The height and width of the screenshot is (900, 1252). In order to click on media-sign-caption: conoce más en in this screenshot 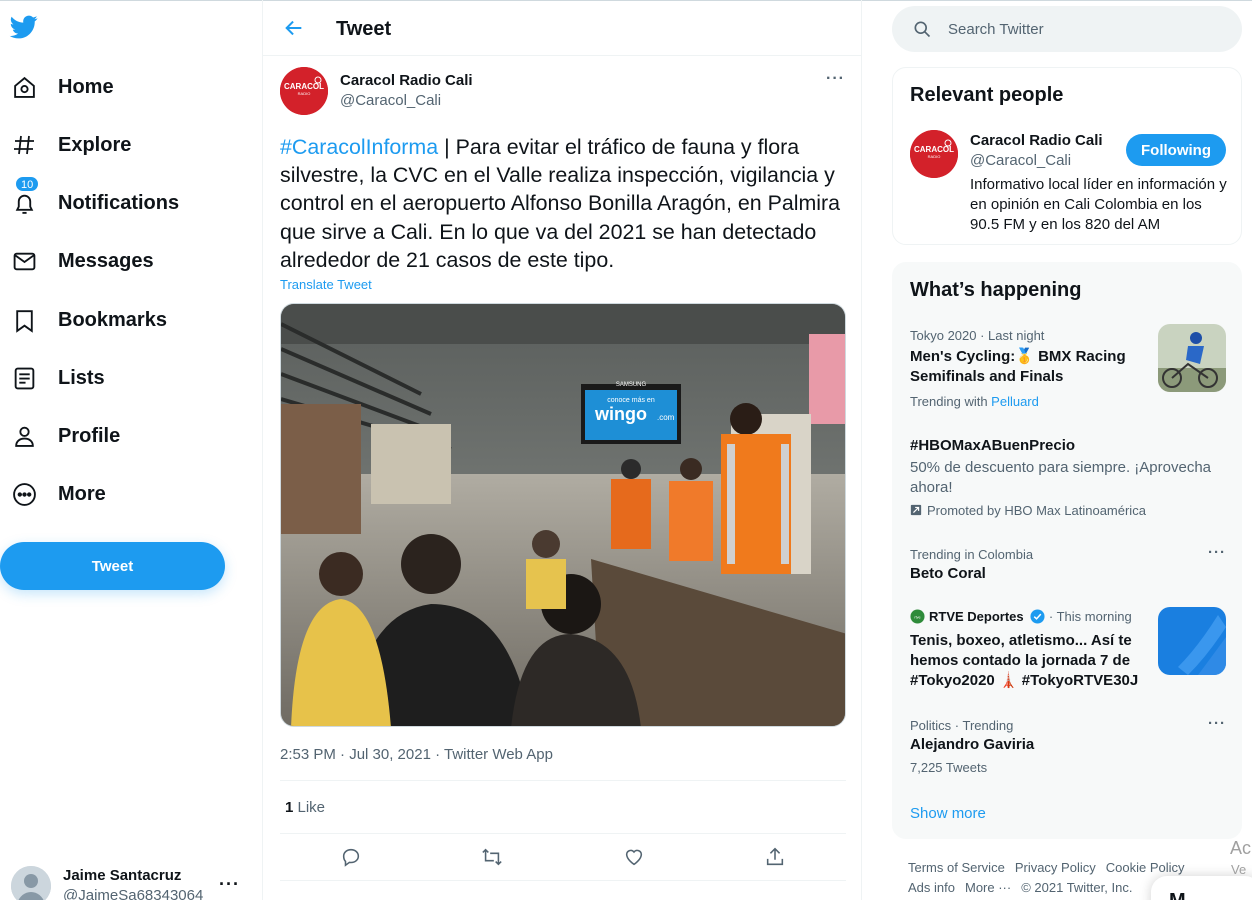, I will do `click(631, 400)`.